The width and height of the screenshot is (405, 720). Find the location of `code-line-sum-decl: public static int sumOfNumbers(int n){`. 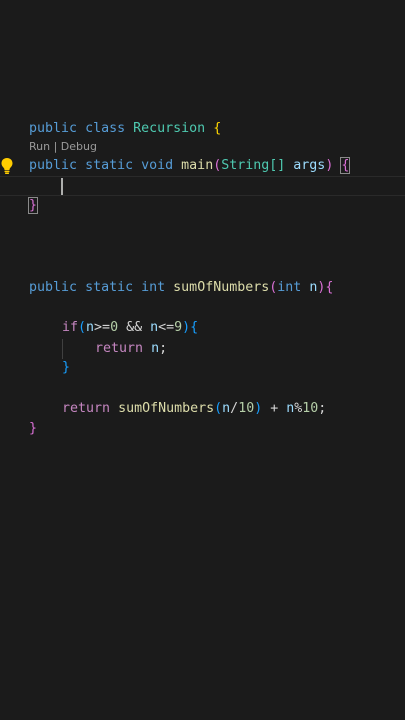

code-line-sum-decl: public static int sumOfNumbers(int n){ is located at coordinates (181, 288).